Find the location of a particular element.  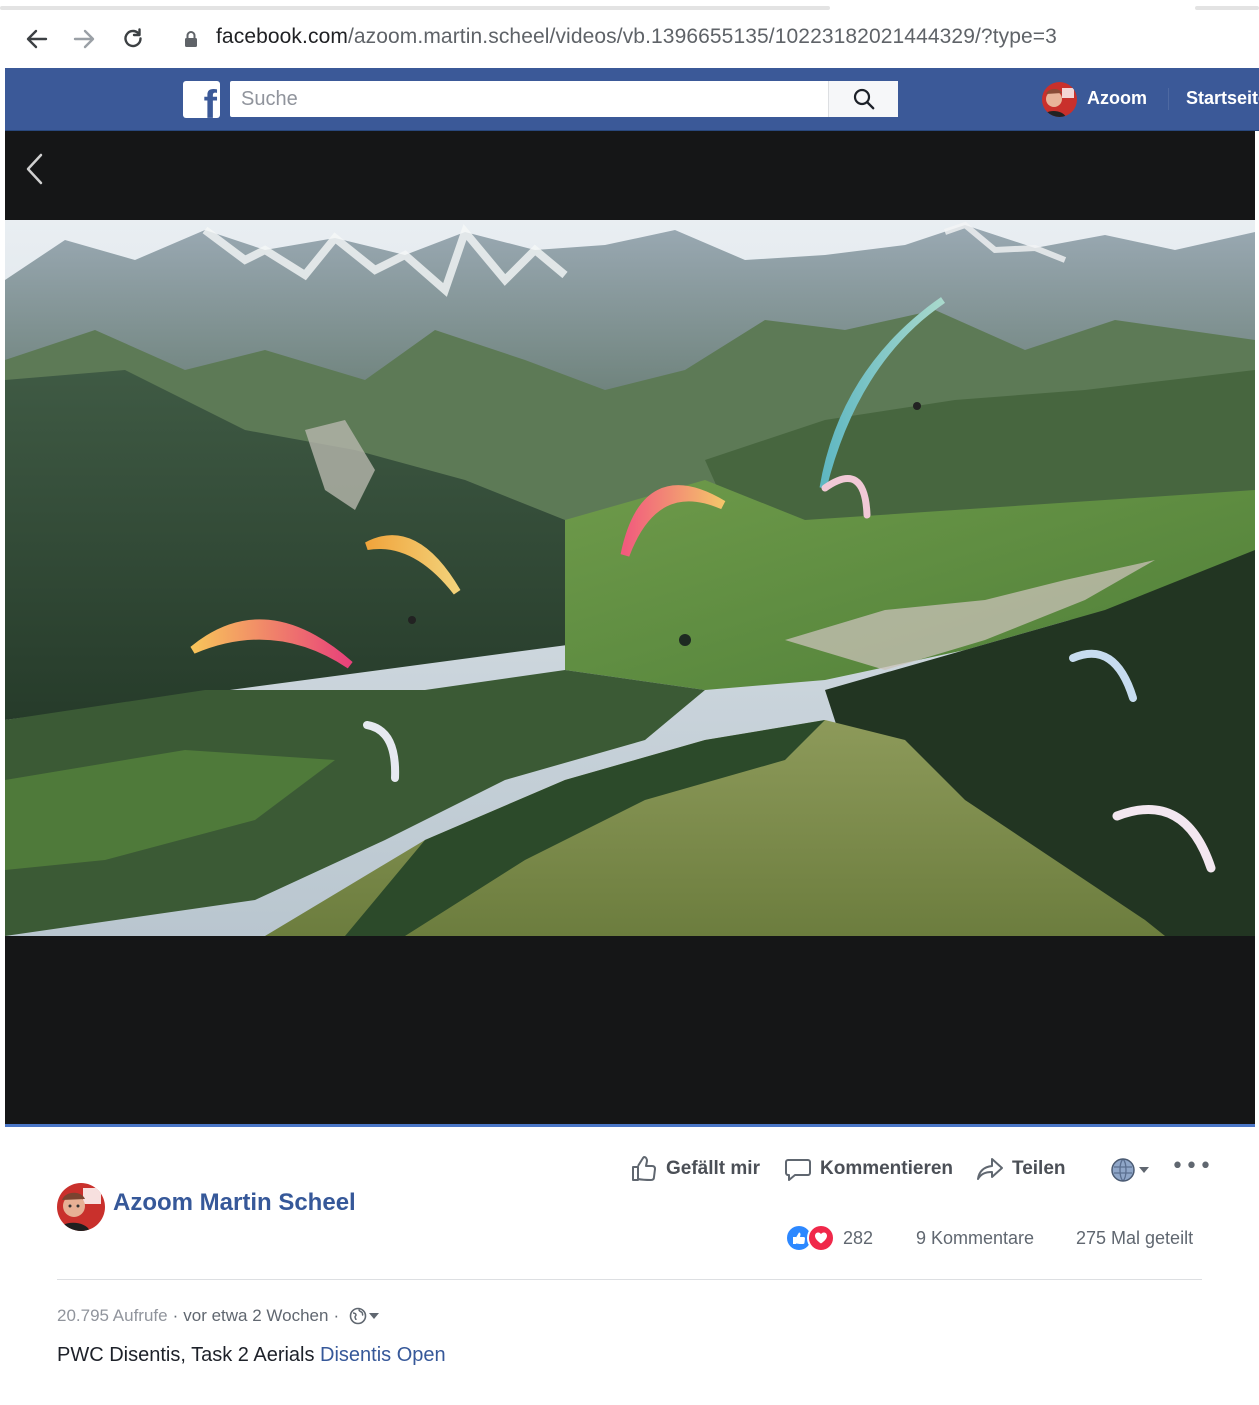

share-label: Teilen is located at coordinates (1039, 1168).